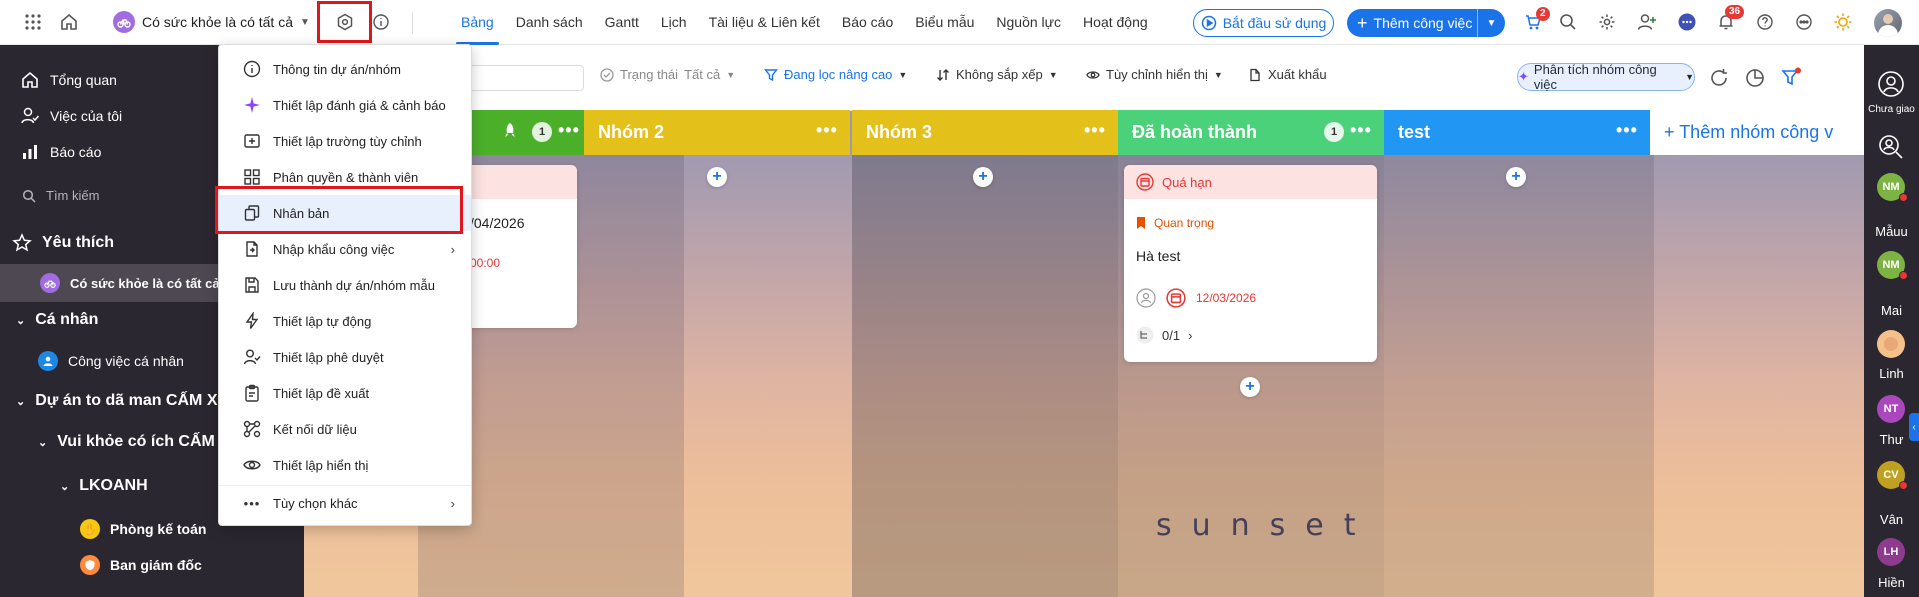  Describe the element at coordinates (345, 321) in the screenshot. I see `menu-item-automation: Thiết lập tự động` at that location.